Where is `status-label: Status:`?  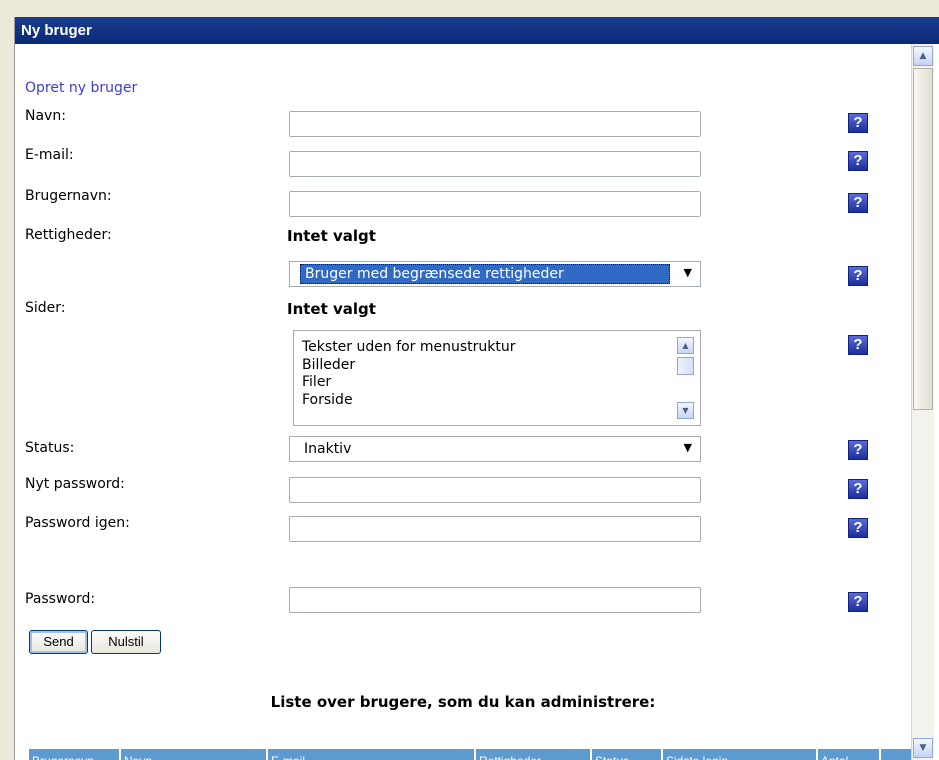 status-label: Status: is located at coordinates (50, 448).